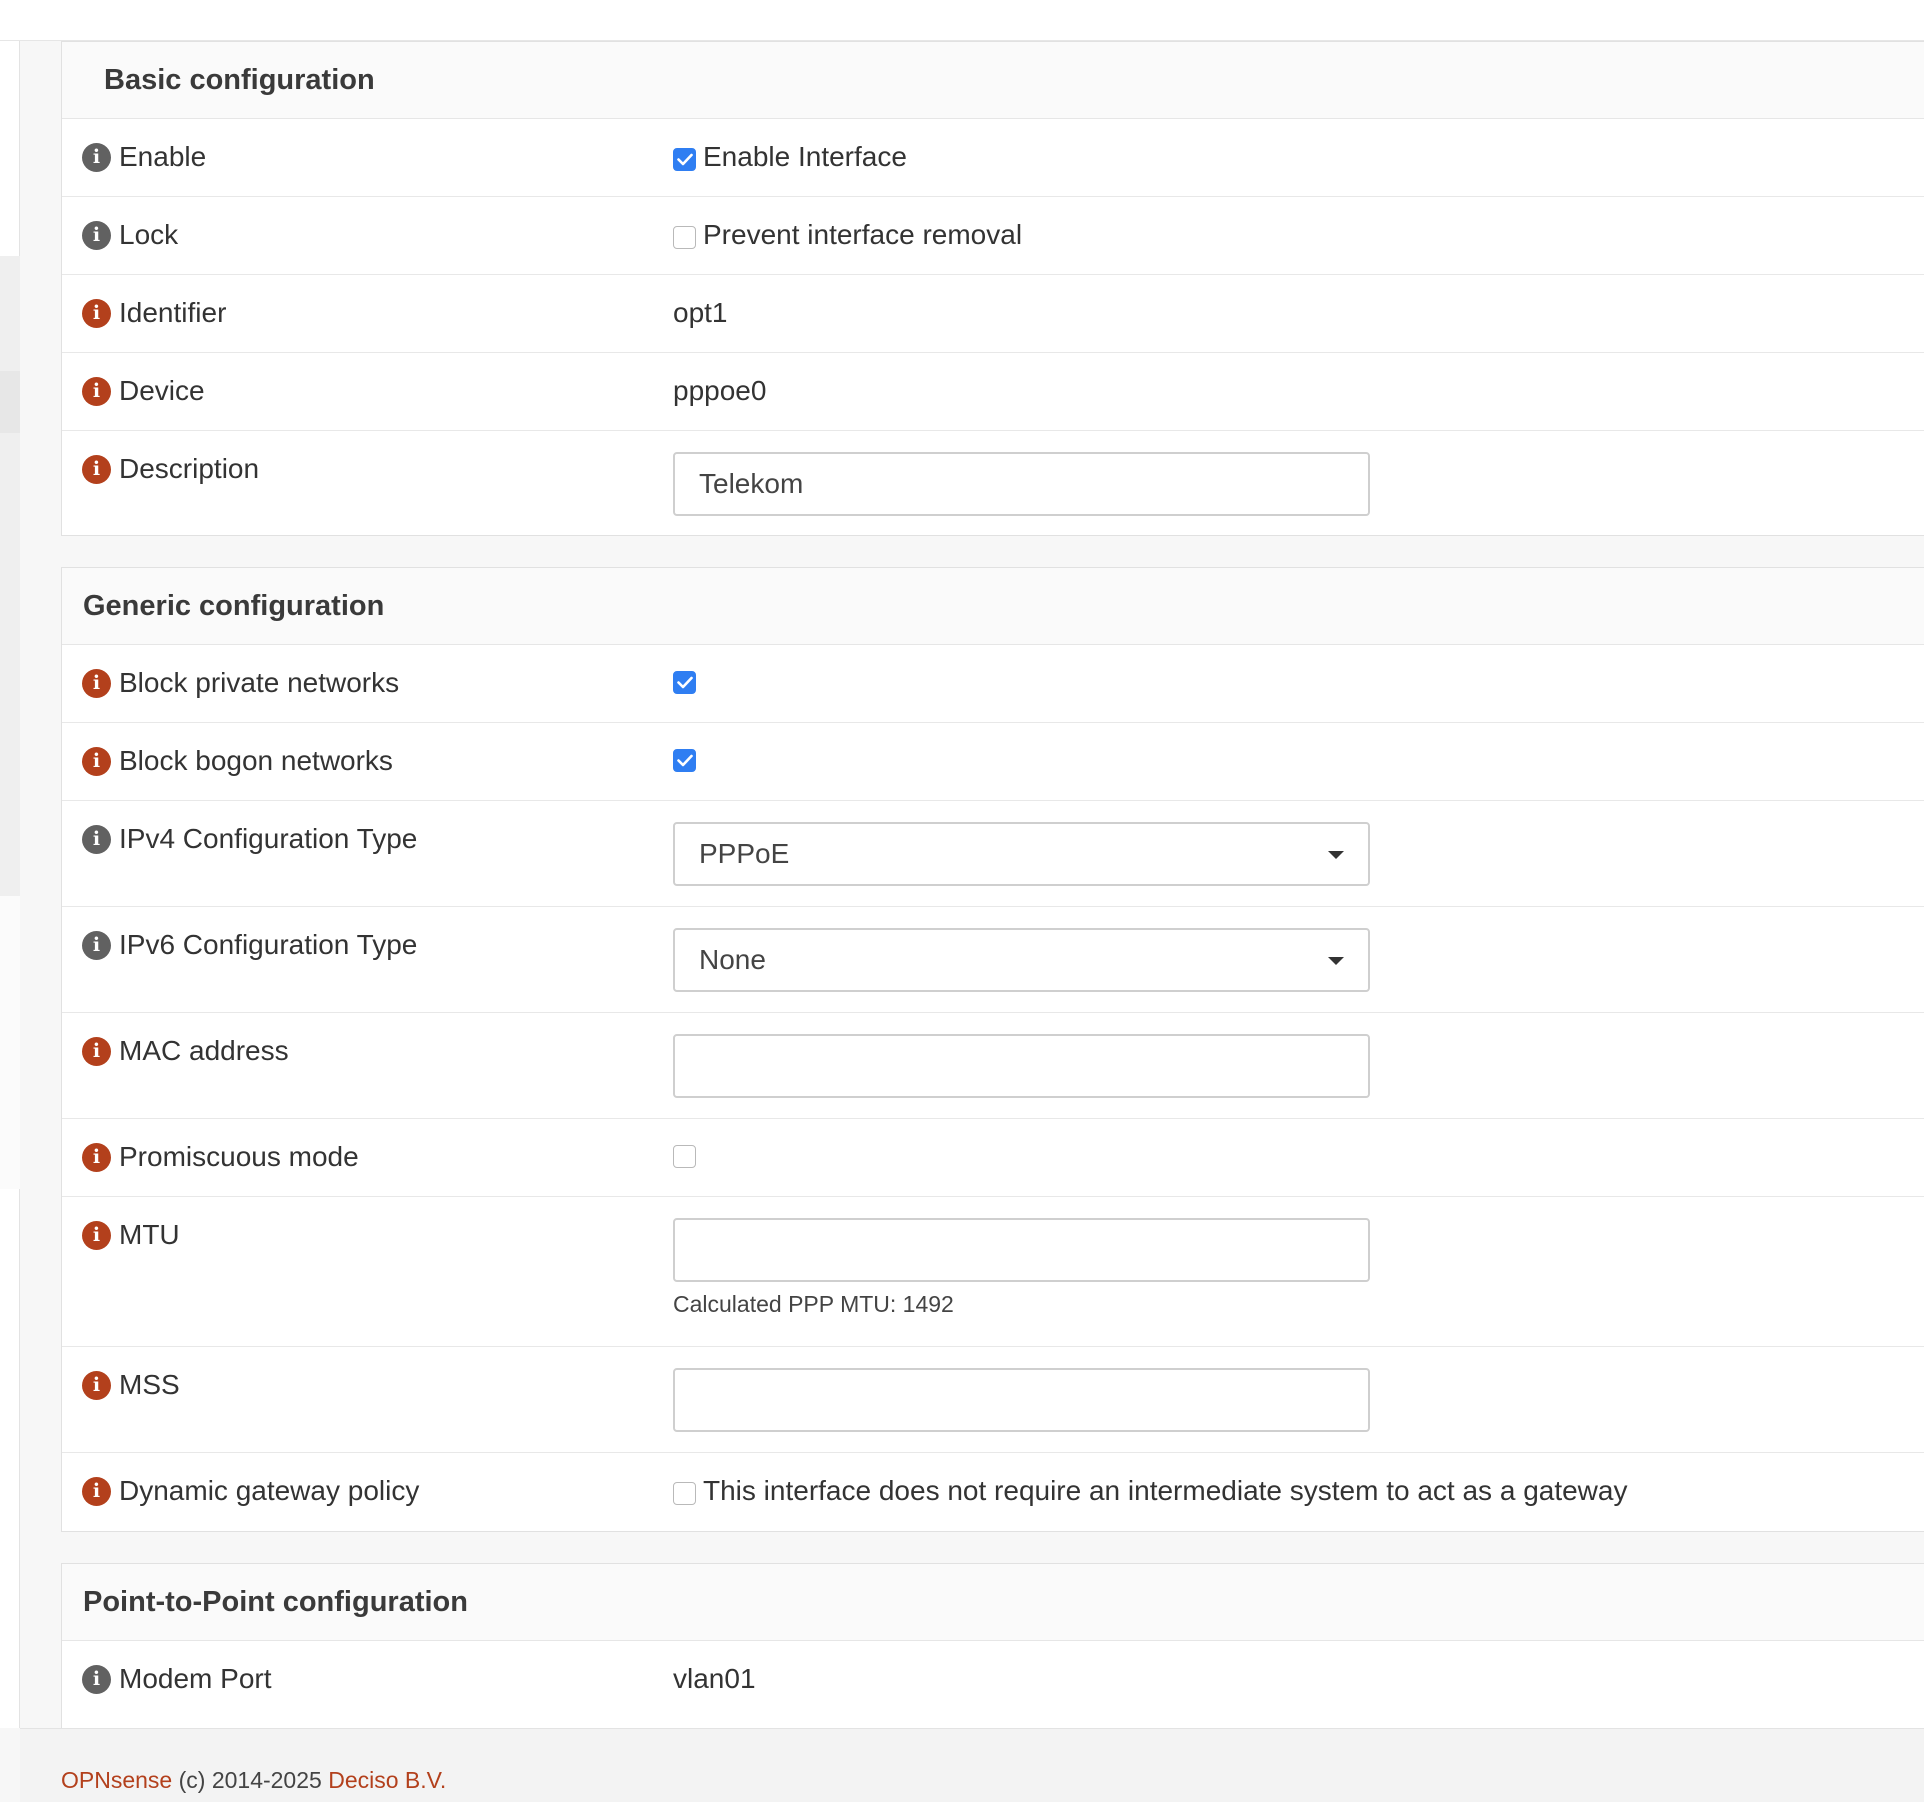  I want to click on label-block-private: Block private networks, so click(259, 682).